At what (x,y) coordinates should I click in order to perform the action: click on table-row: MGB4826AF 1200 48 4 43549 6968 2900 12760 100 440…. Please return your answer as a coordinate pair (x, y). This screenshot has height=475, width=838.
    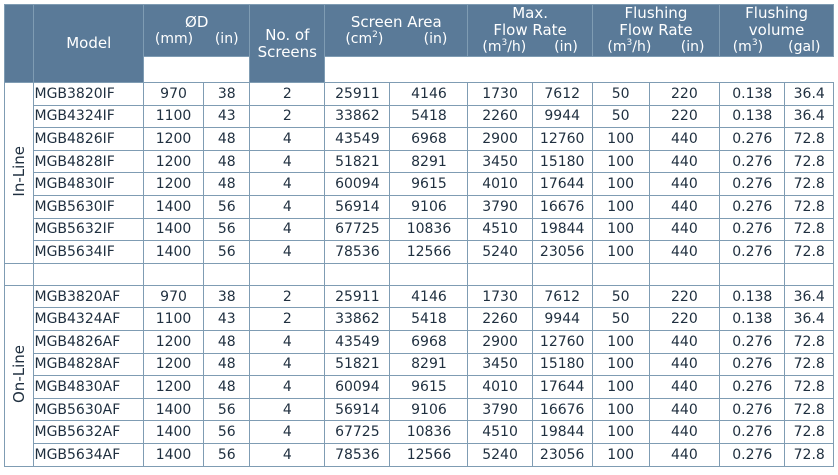
    Looking at the image, I should click on (419, 341).